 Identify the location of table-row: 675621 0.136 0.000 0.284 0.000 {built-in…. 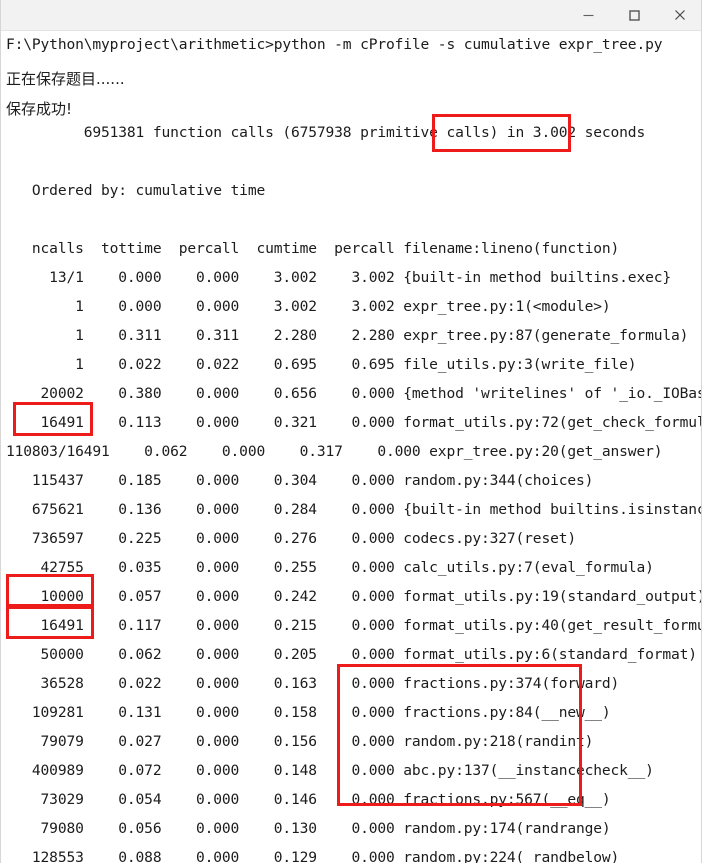
(353, 509).